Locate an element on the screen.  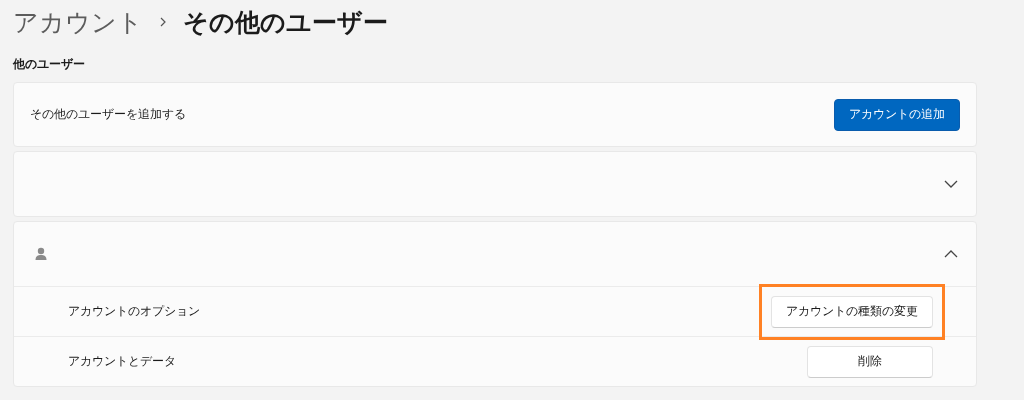
section-heading: 他のユーザー is located at coordinates (49, 64).